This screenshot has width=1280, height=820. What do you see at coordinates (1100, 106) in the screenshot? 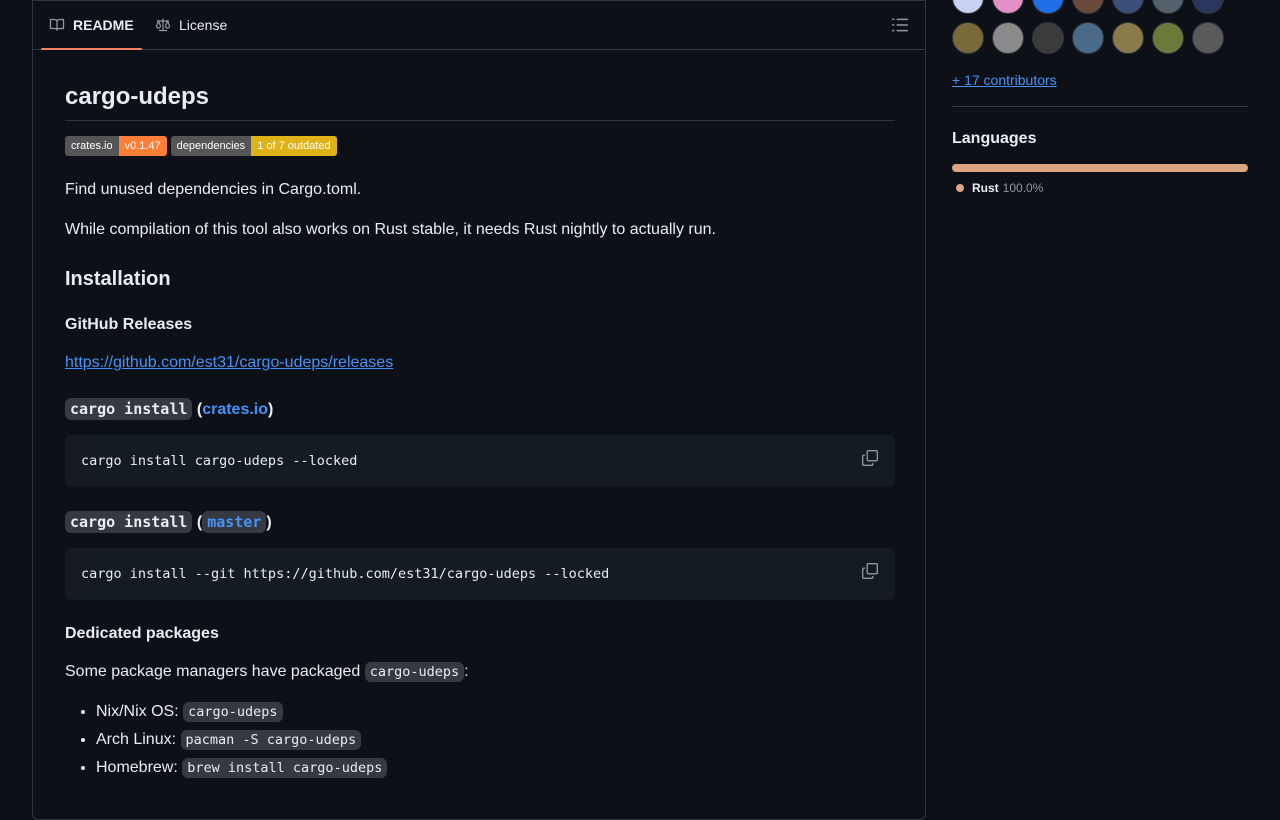
I see `divider` at bounding box center [1100, 106].